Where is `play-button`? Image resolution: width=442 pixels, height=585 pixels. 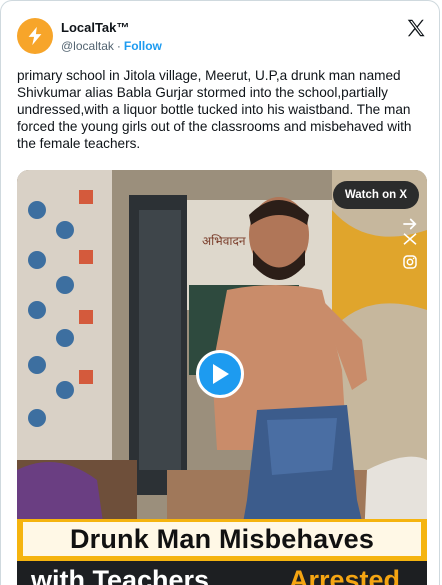
play-button is located at coordinates (220, 374).